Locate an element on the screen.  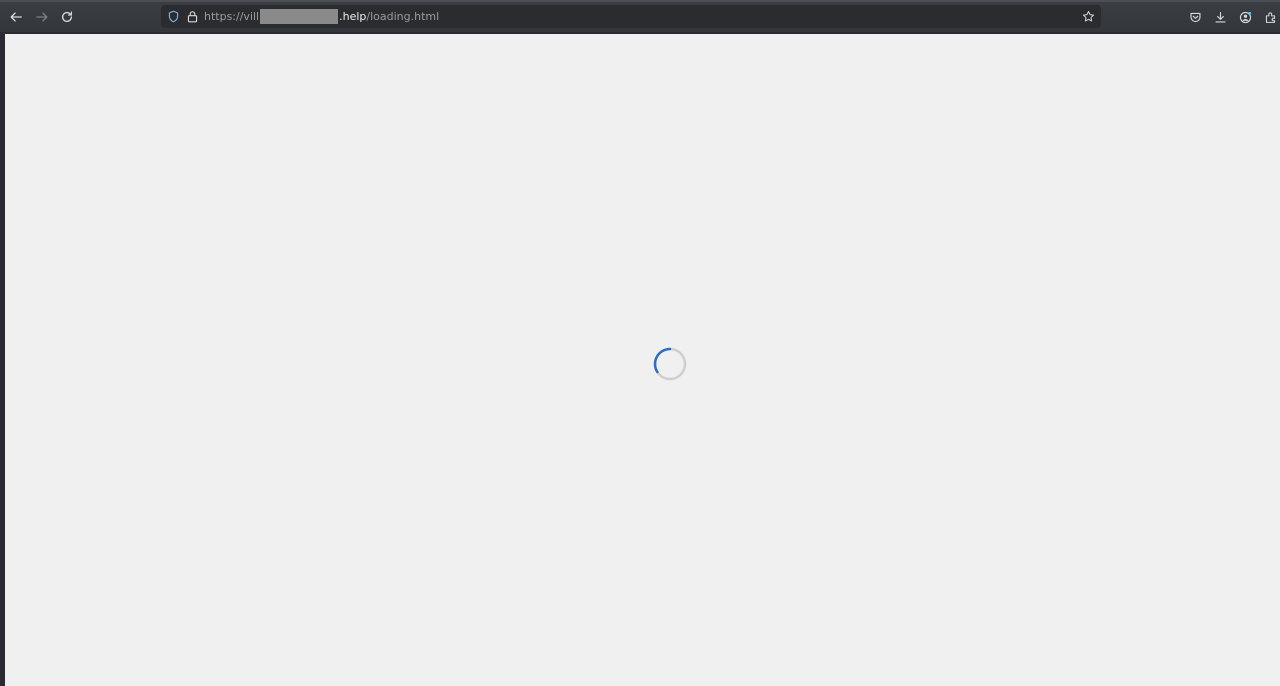
forward-arrow-icon is located at coordinates (42, 17).